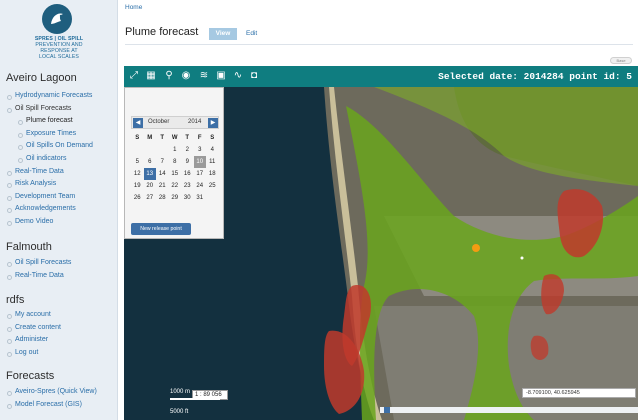  What do you see at coordinates (179, 412) in the screenshot?
I see `scale-imperial-label: 5000 ft` at bounding box center [179, 412].